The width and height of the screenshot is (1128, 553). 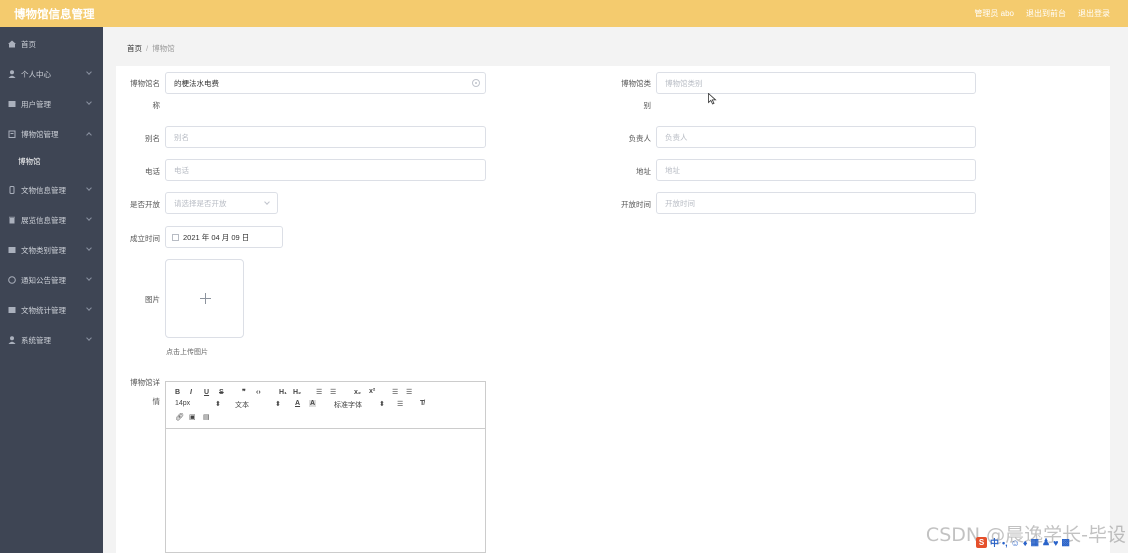 I want to click on sidebar-item-label: 文物信息管理, so click(x=43, y=190).